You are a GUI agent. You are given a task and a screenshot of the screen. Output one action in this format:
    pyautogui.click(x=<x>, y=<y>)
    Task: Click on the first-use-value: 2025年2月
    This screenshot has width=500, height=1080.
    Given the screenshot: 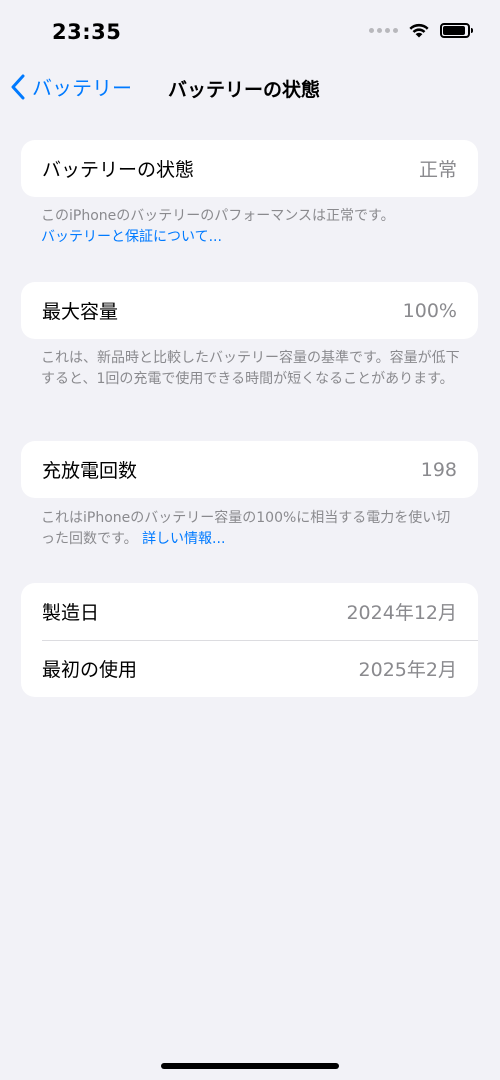 What is the action you would take?
    pyautogui.click(x=407, y=670)
    